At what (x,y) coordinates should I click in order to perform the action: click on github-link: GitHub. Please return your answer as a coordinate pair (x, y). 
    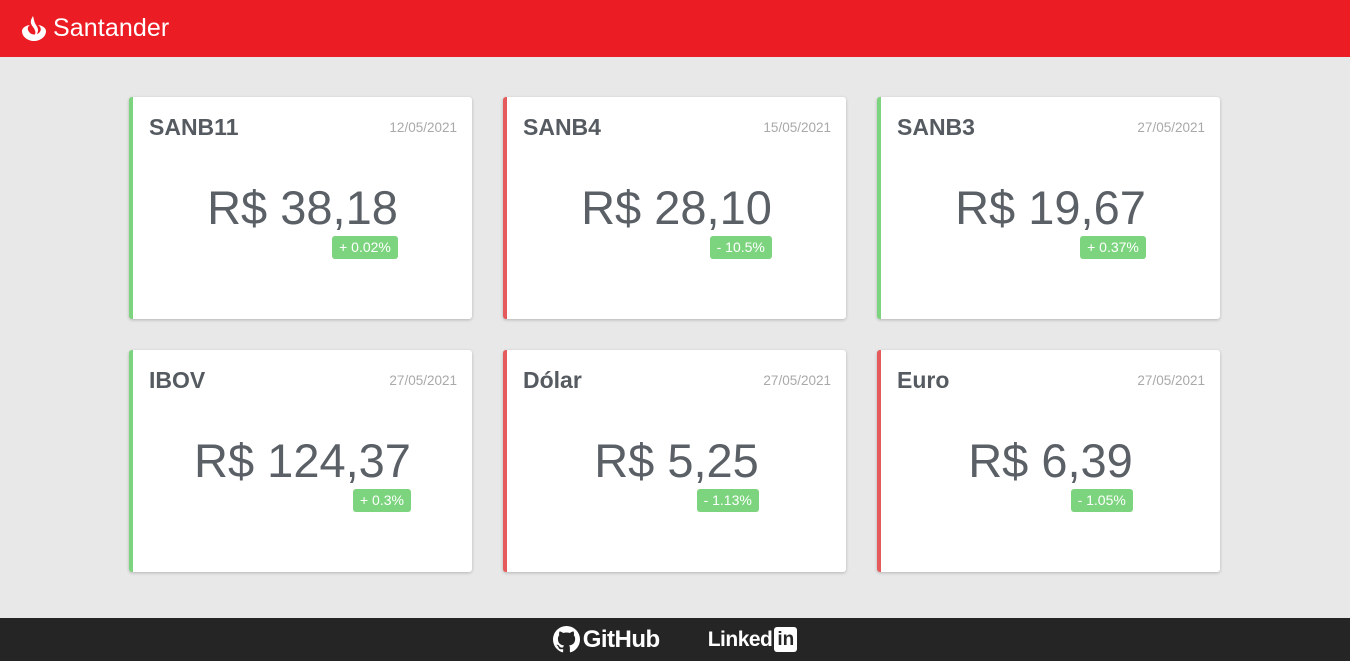
    Looking at the image, I should click on (606, 639).